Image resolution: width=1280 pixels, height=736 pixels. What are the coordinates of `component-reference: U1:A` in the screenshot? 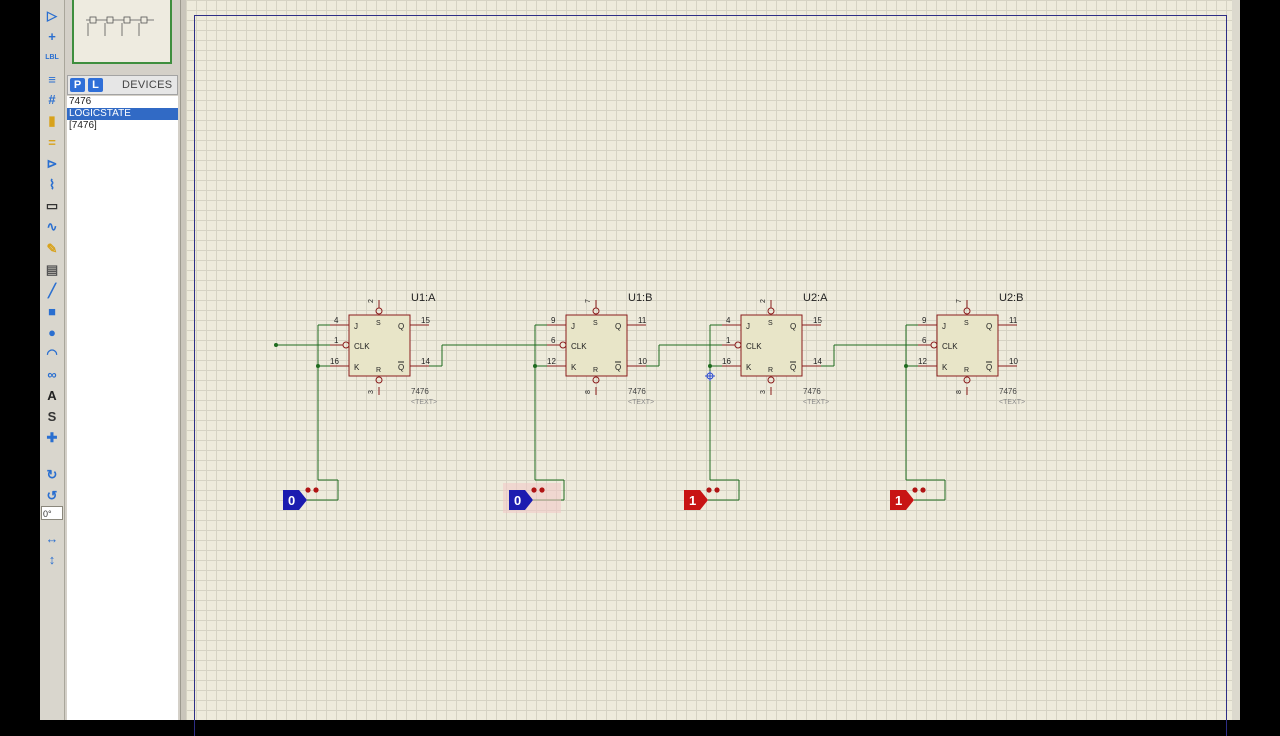 It's located at (423, 298).